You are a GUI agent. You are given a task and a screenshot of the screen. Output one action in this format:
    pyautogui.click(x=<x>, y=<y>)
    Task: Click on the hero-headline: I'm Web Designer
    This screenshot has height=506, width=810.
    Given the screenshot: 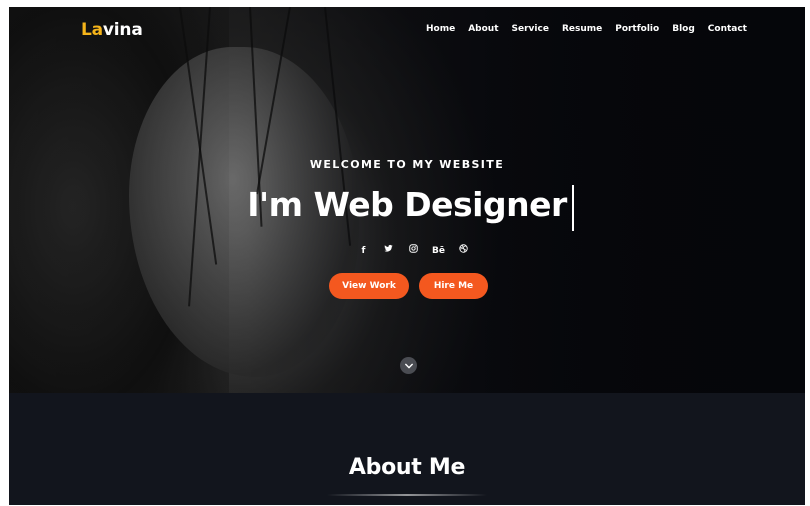 What is the action you would take?
    pyautogui.click(x=410, y=208)
    